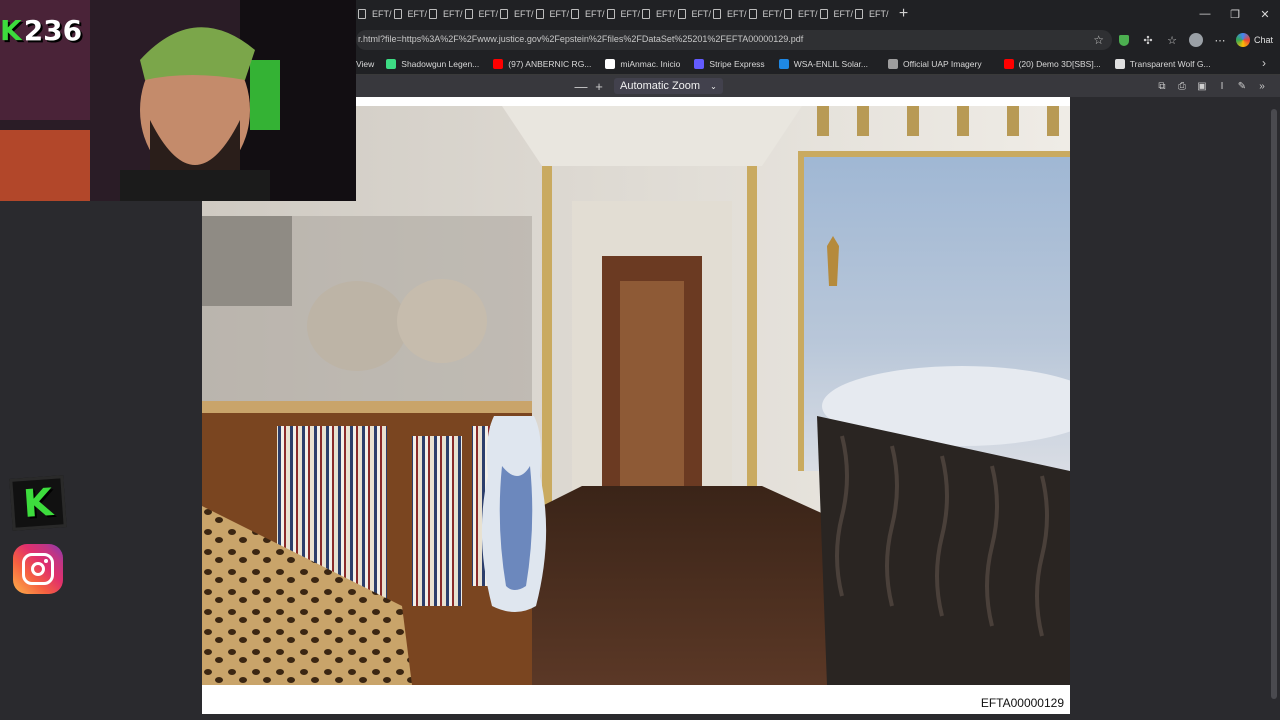  What do you see at coordinates (1265, 14) in the screenshot?
I see `close-button: ✕` at bounding box center [1265, 14].